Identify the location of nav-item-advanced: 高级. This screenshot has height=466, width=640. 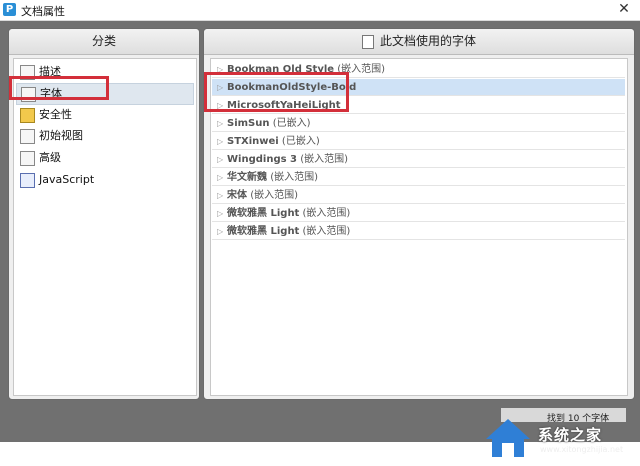
(104, 158).